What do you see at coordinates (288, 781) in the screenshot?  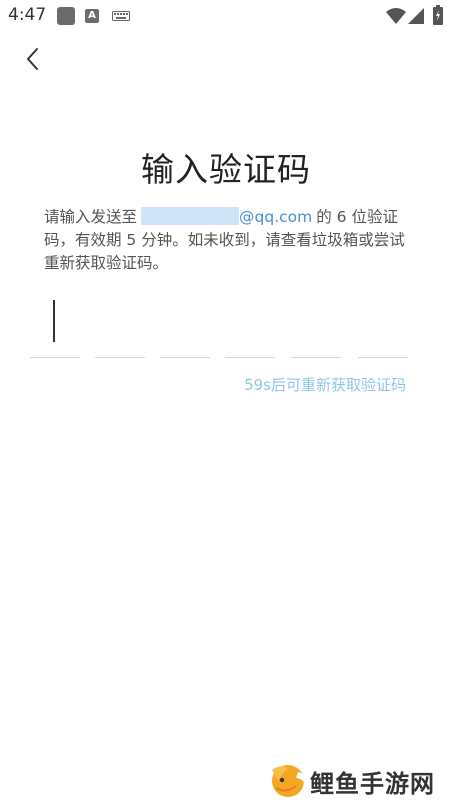 I see `fish-logo-icon` at bounding box center [288, 781].